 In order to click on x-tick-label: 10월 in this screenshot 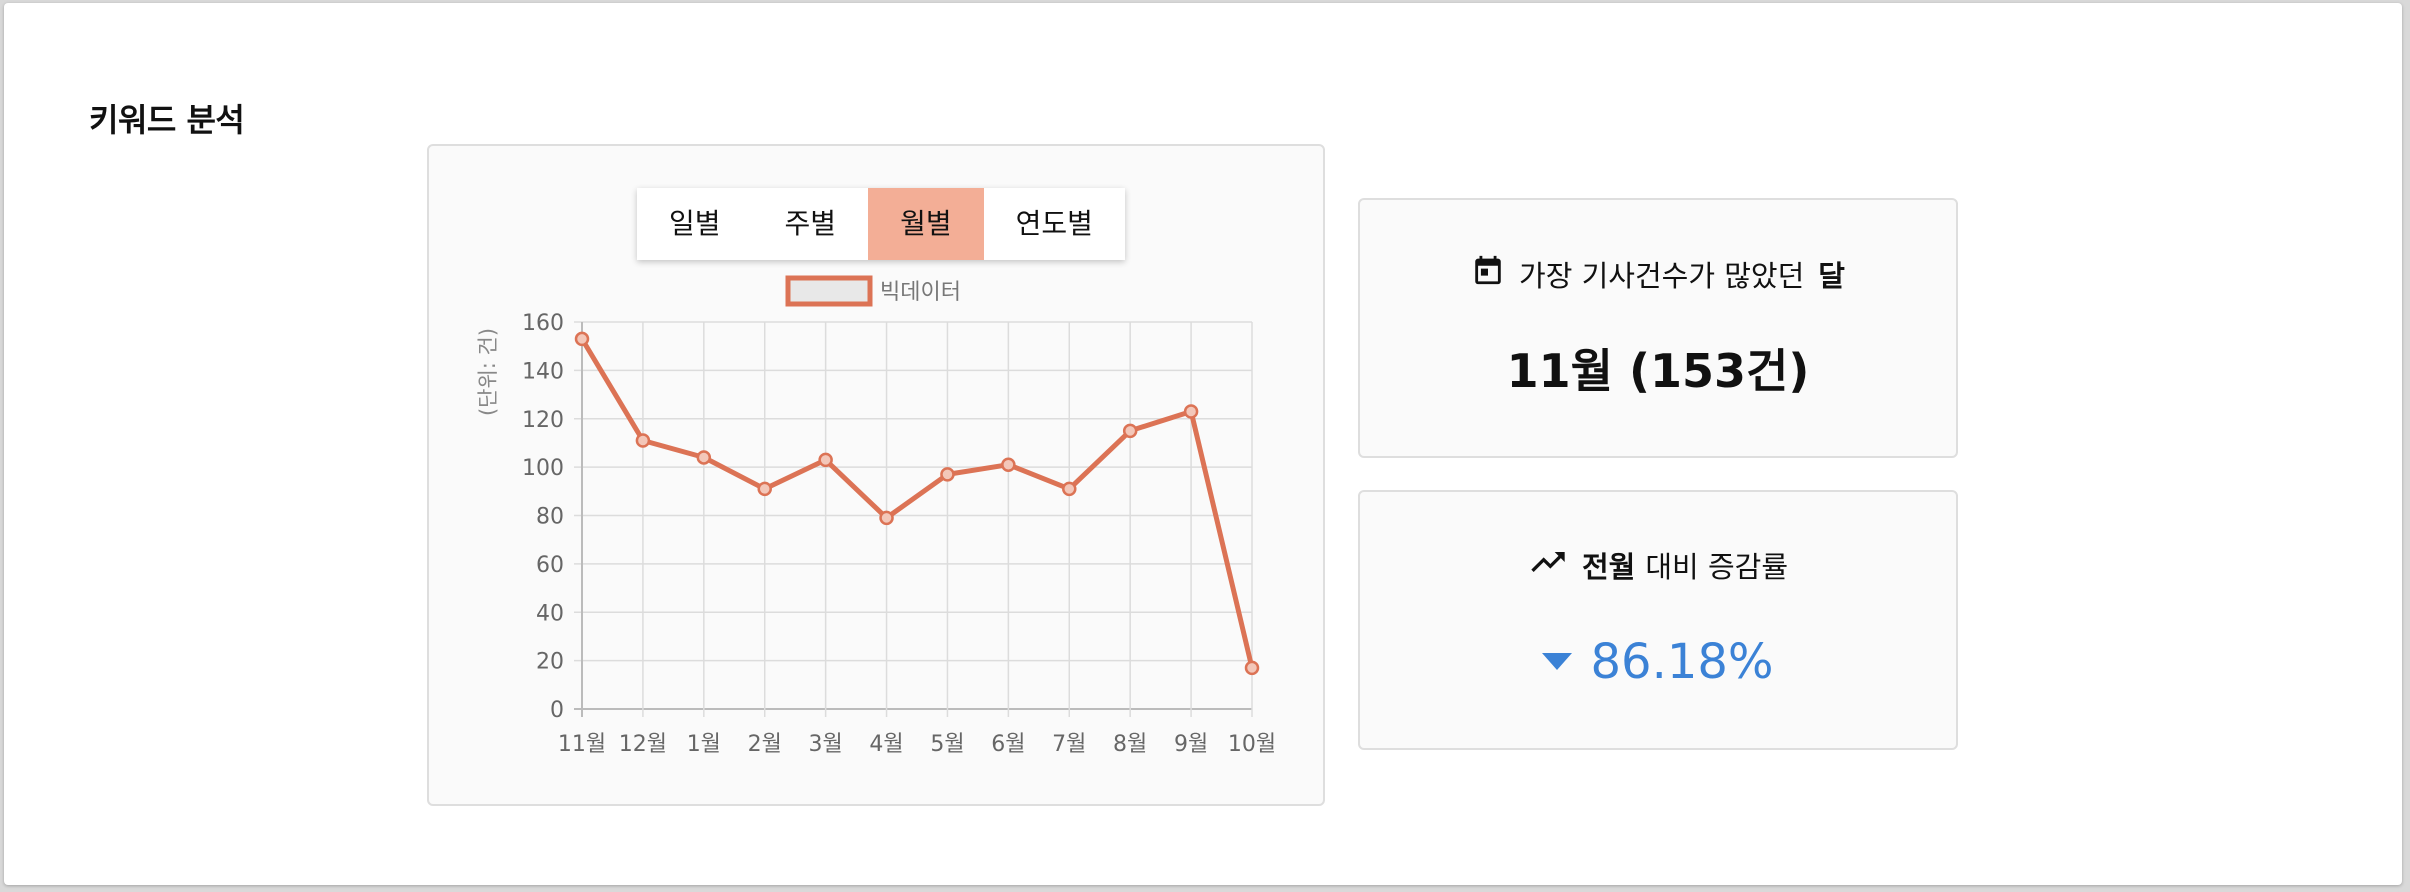, I will do `click(1252, 744)`.